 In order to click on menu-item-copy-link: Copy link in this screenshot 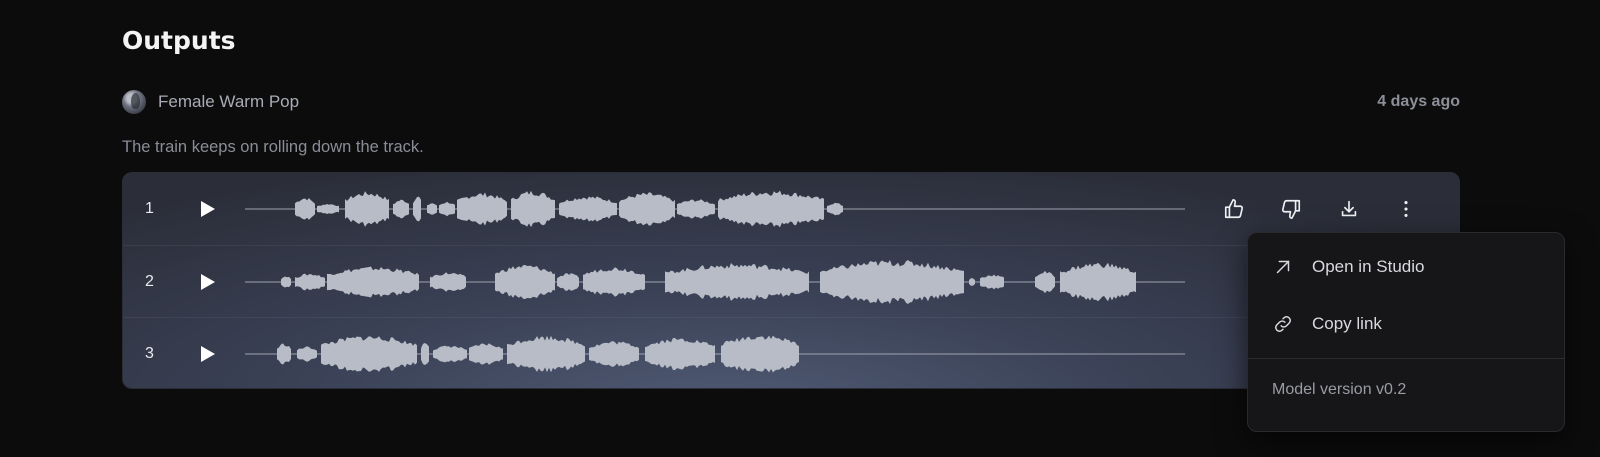, I will do `click(1406, 324)`.